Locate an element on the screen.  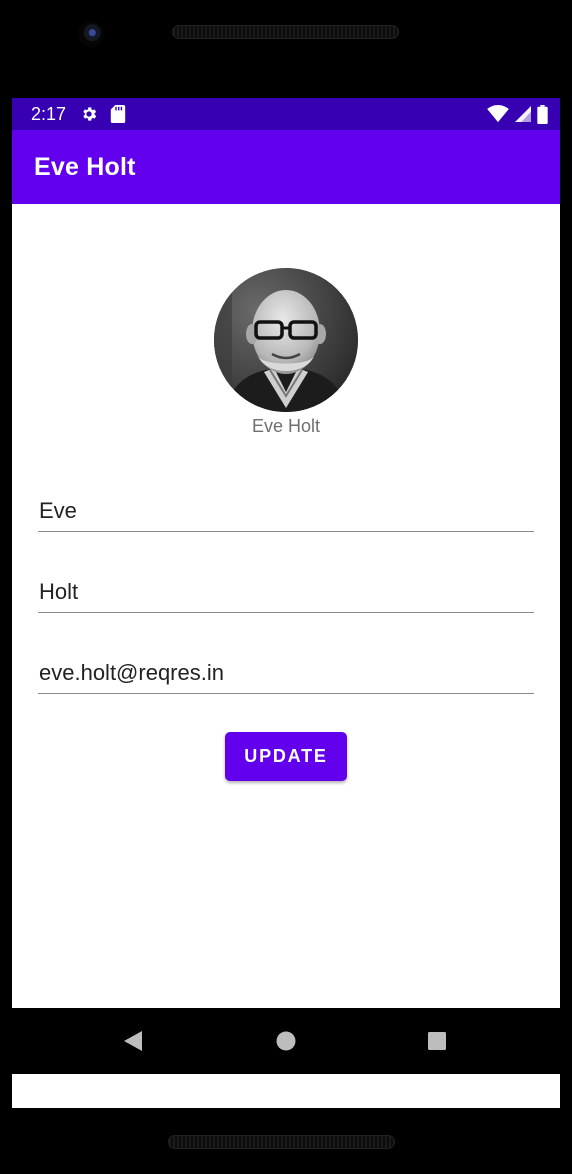
front-camera is located at coordinates (91, 34).